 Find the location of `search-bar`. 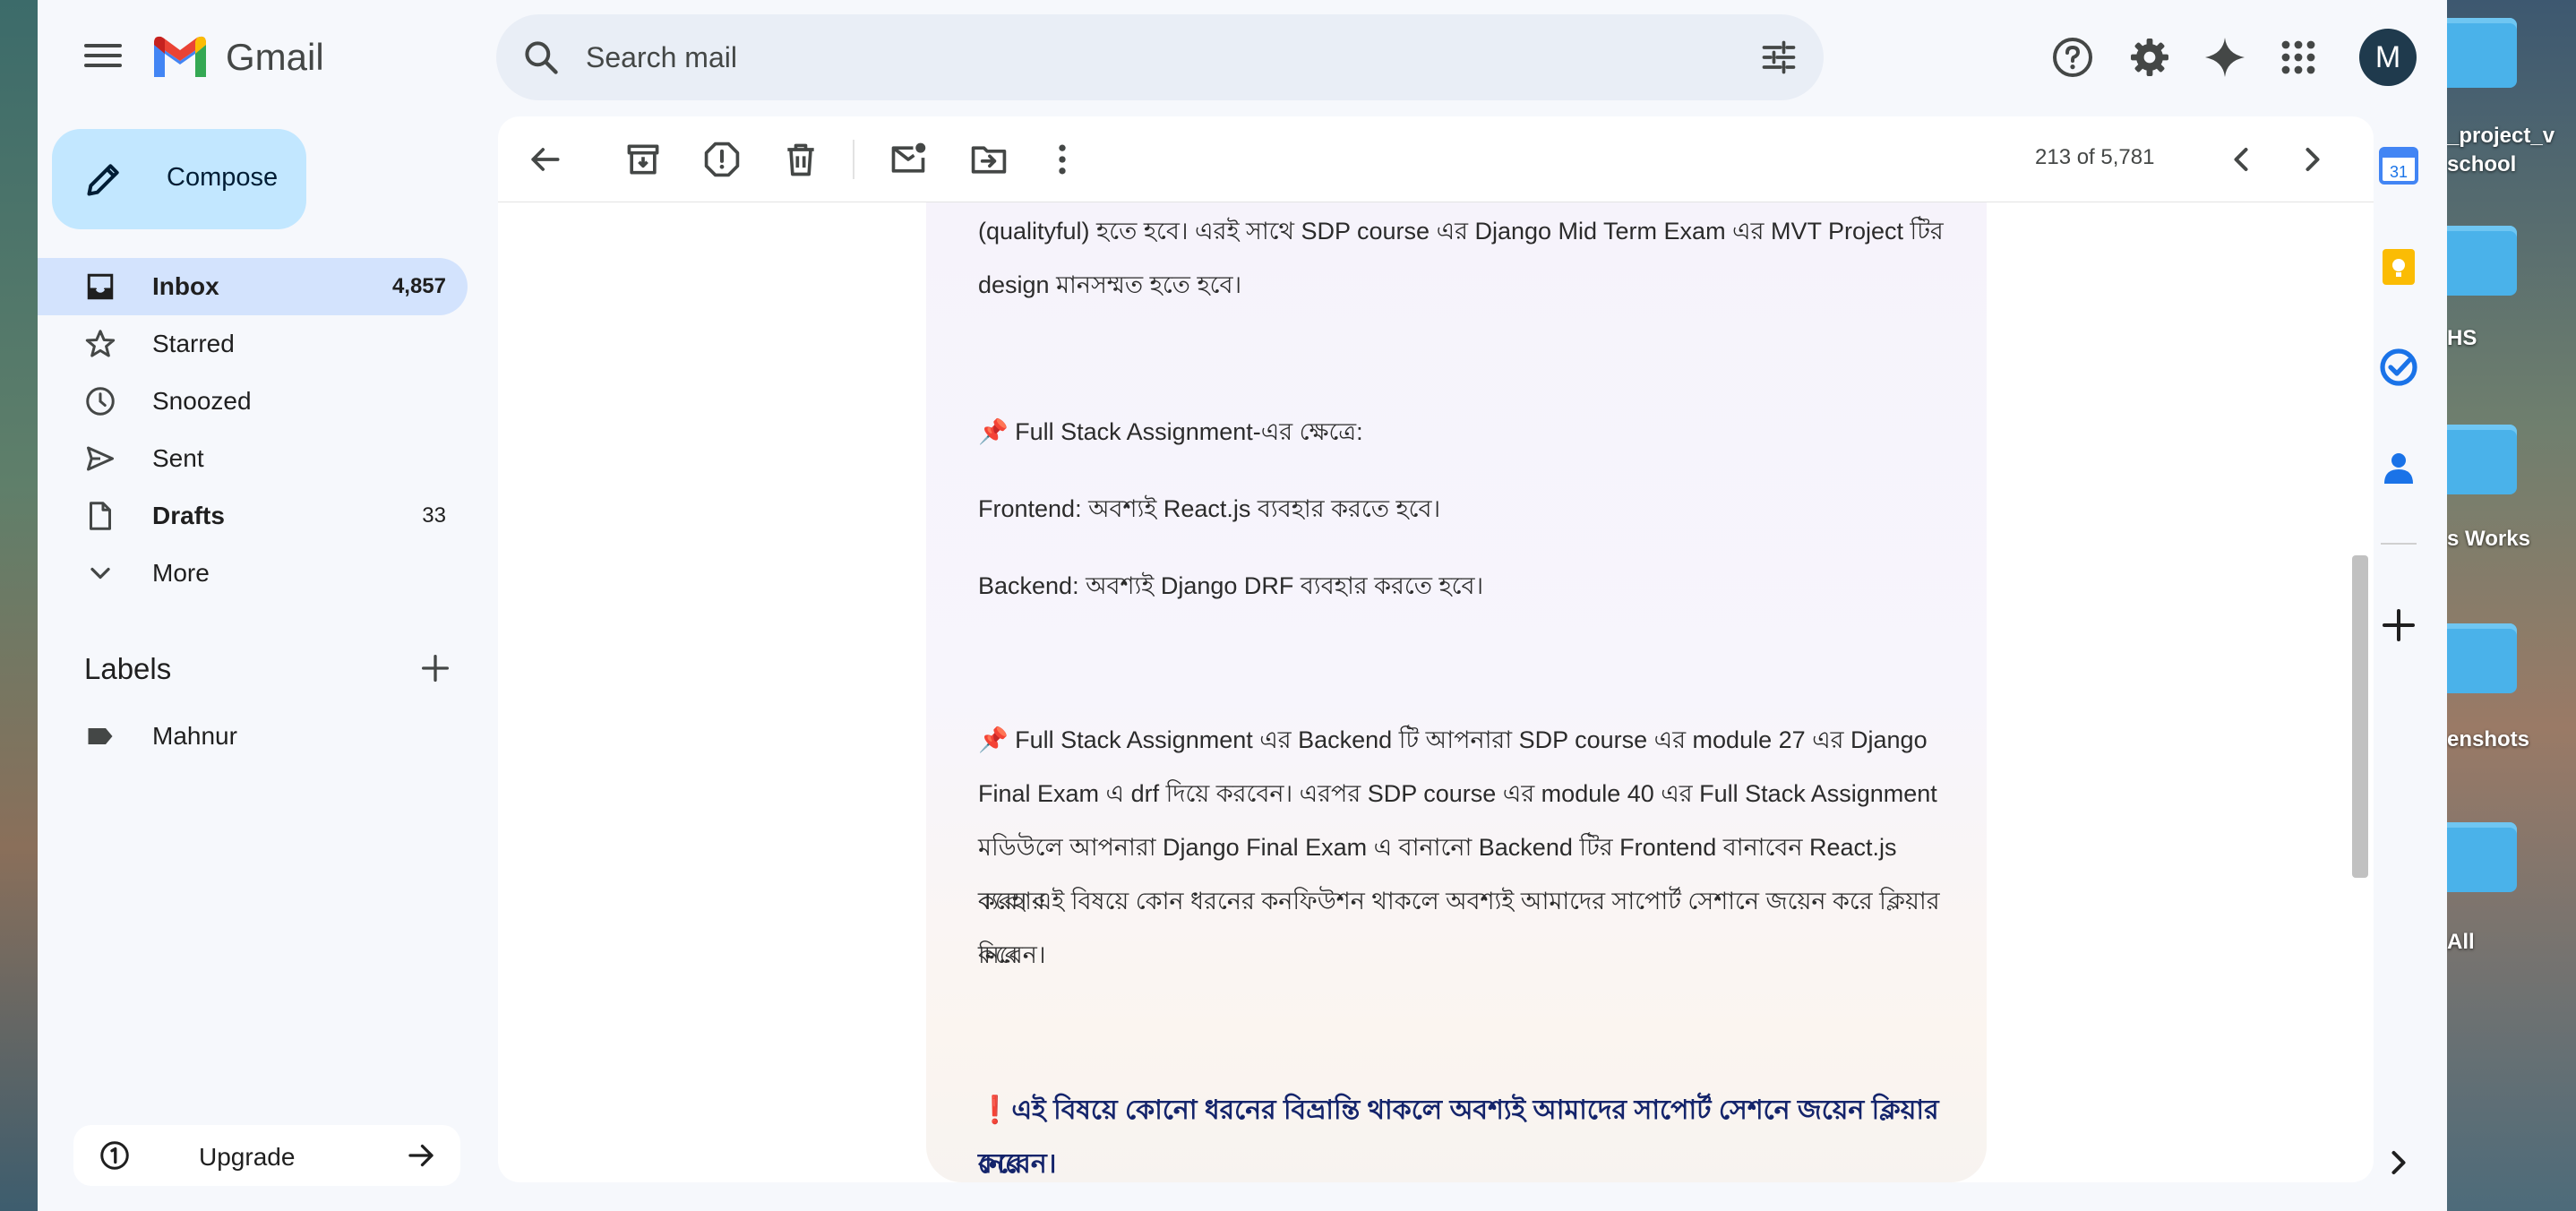

search-bar is located at coordinates (1160, 57).